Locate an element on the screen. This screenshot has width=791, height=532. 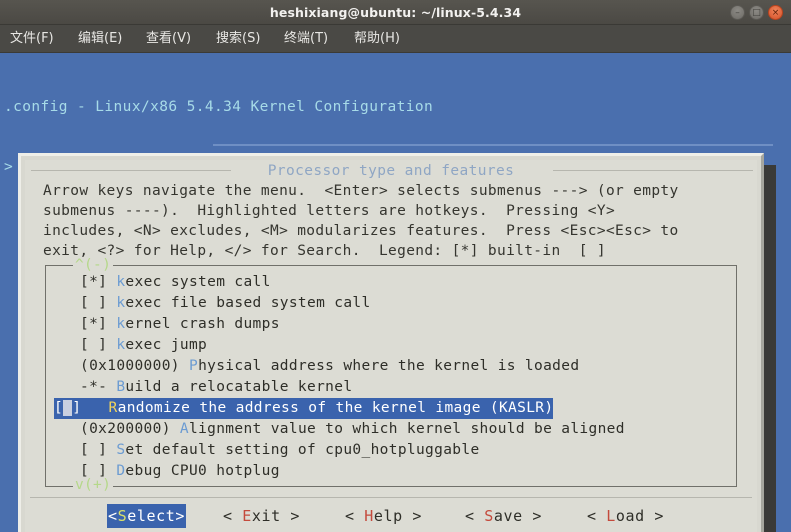
item-label: uild a relocatable kernel is located at coordinates (239, 387).